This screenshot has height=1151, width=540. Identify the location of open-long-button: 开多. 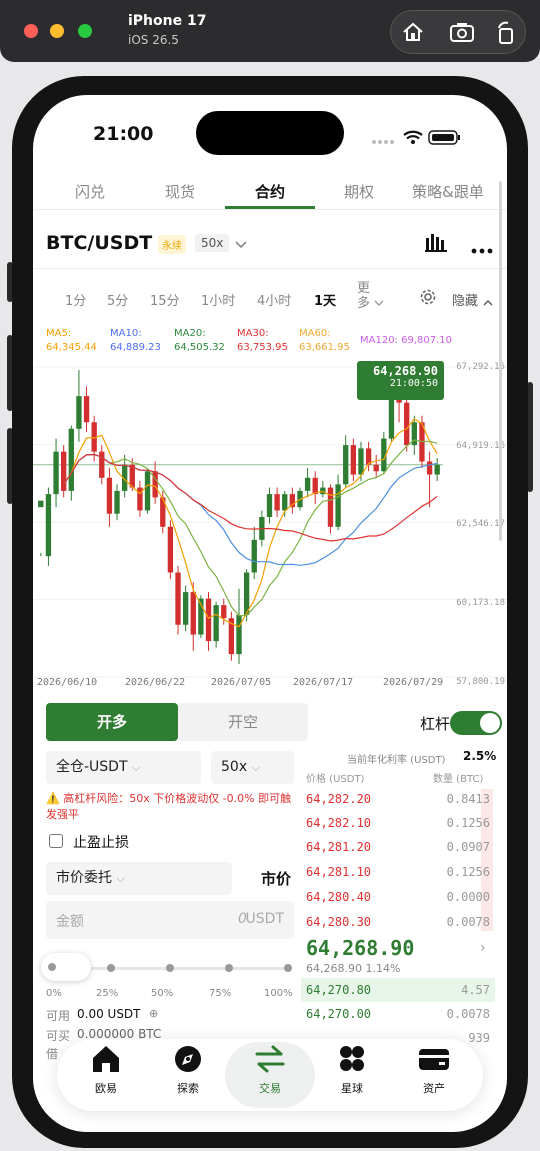
(112, 722).